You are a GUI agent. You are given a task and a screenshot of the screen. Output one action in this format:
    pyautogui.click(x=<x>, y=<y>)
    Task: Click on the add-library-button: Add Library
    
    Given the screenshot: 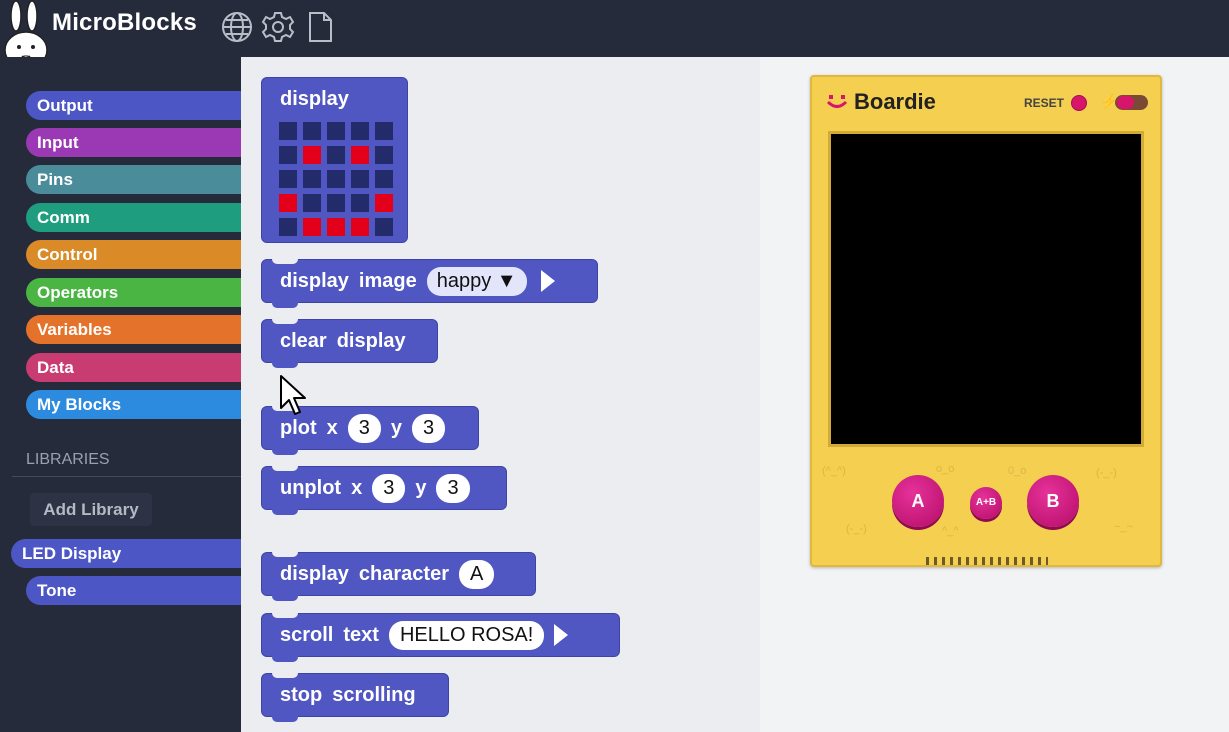 What is the action you would take?
    pyautogui.click(x=91, y=509)
    